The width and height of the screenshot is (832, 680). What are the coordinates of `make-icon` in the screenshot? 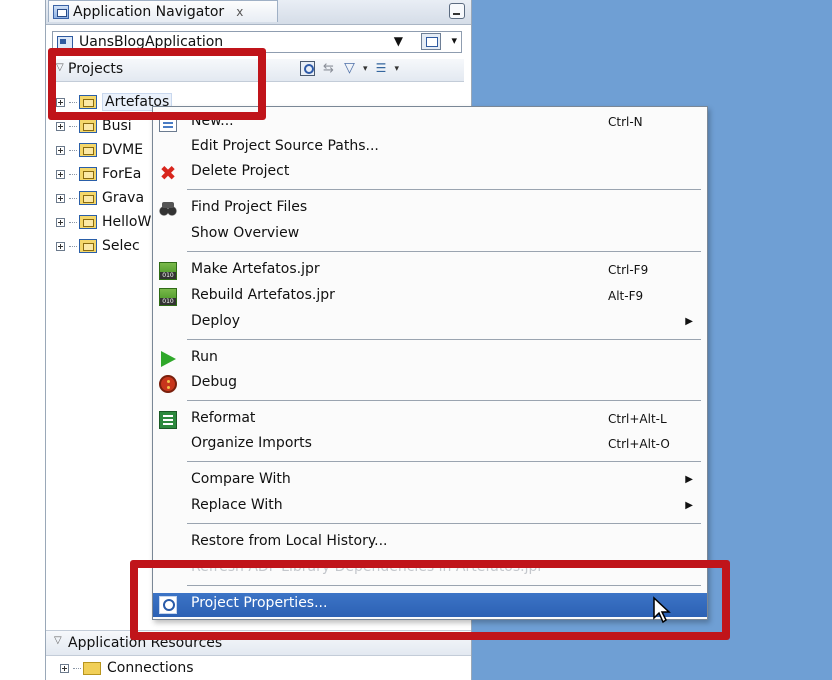 It's located at (168, 271).